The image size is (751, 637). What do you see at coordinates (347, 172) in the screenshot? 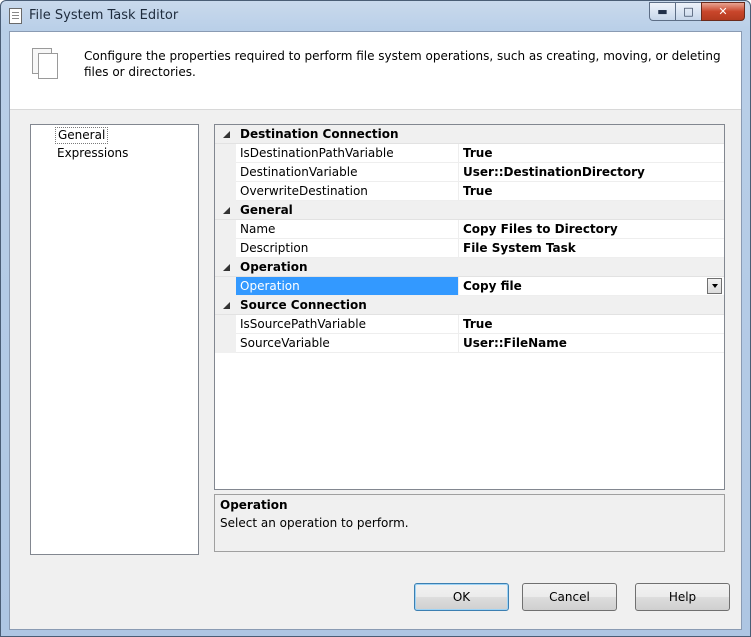
I see `property-name: DestinationVariable` at bounding box center [347, 172].